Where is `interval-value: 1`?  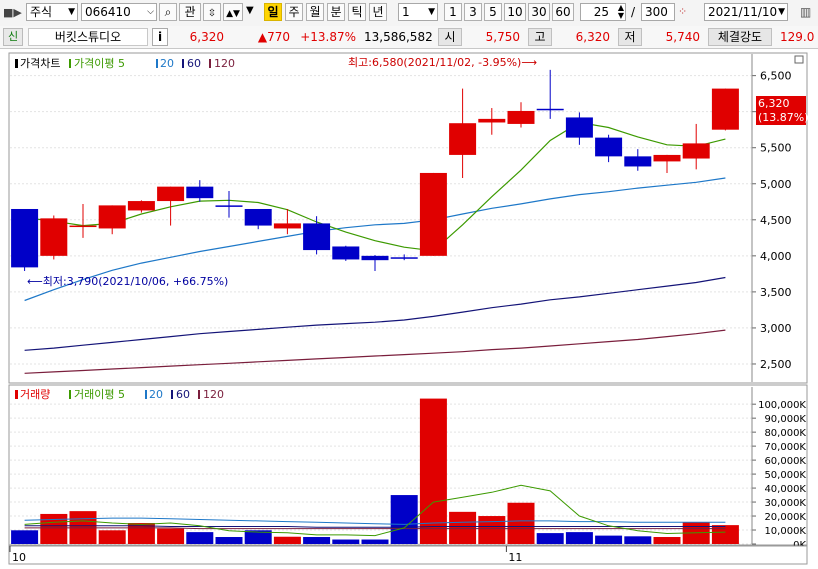
interval-value: 1 is located at coordinates (406, 12).